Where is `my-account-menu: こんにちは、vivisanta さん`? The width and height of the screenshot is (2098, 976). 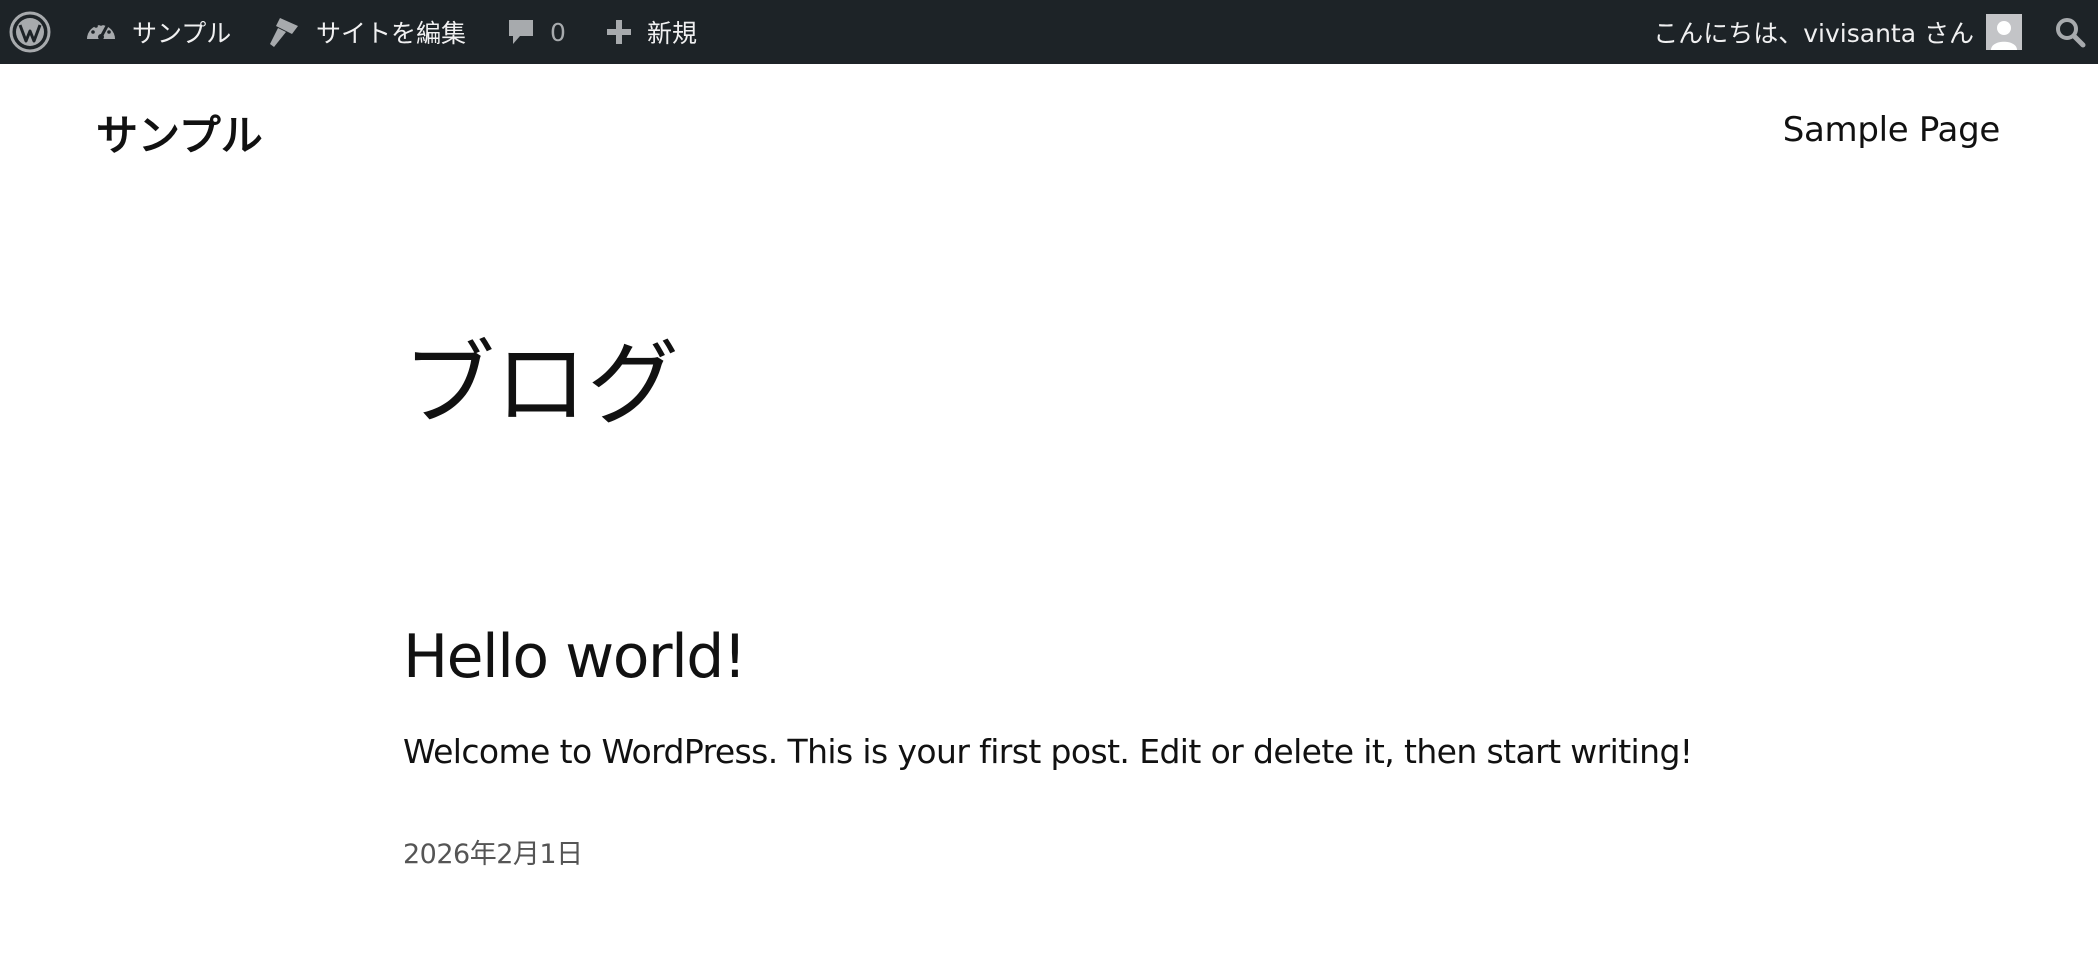
my-account-menu: こんにちは、vivisanta さん is located at coordinates (1837, 32).